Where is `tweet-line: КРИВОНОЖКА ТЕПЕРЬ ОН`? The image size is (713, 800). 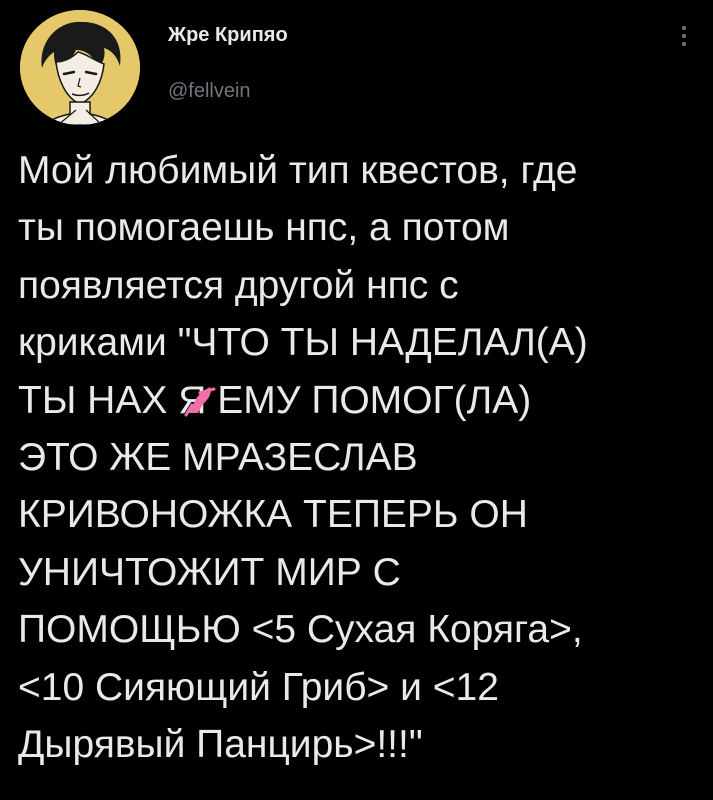 tweet-line: КРИВОНОЖКА ТЕПЕРЬ ОН is located at coordinates (273, 515).